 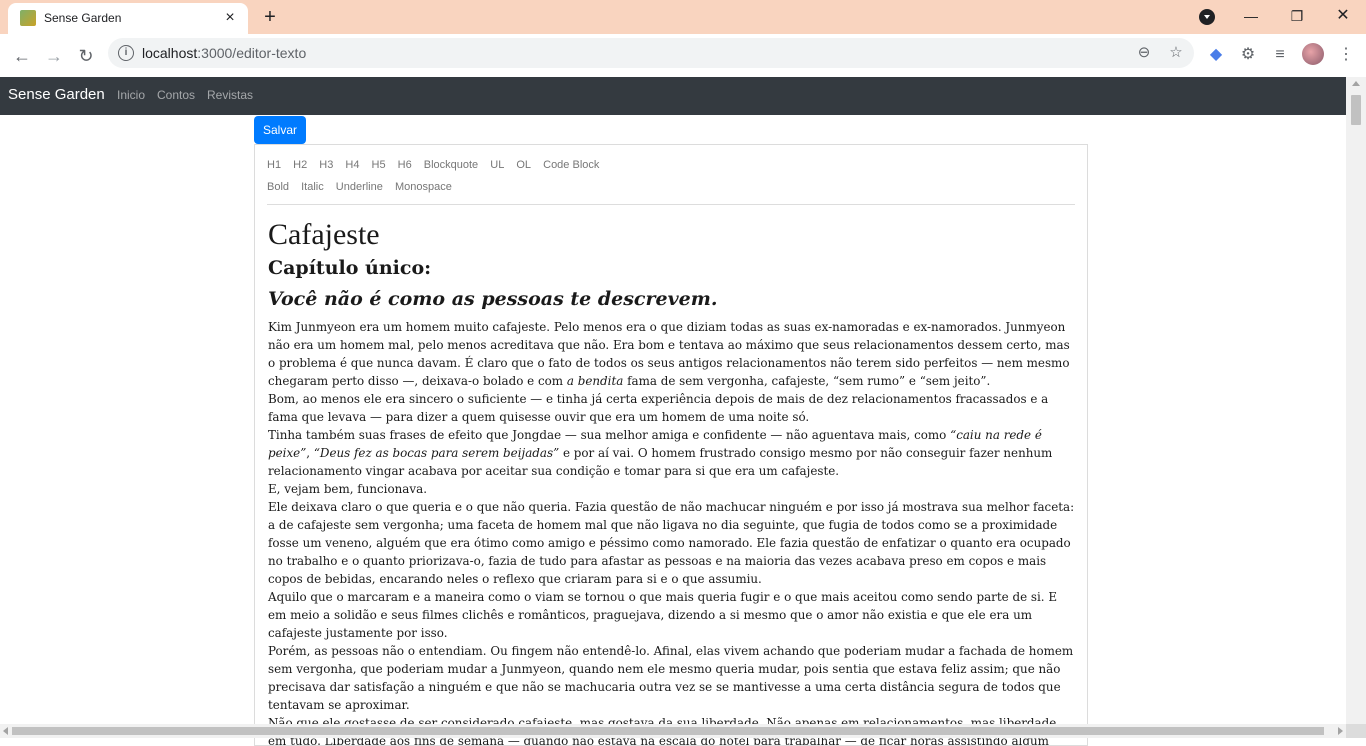 What do you see at coordinates (1356, 83) in the screenshot?
I see `scroll-up-icon` at bounding box center [1356, 83].